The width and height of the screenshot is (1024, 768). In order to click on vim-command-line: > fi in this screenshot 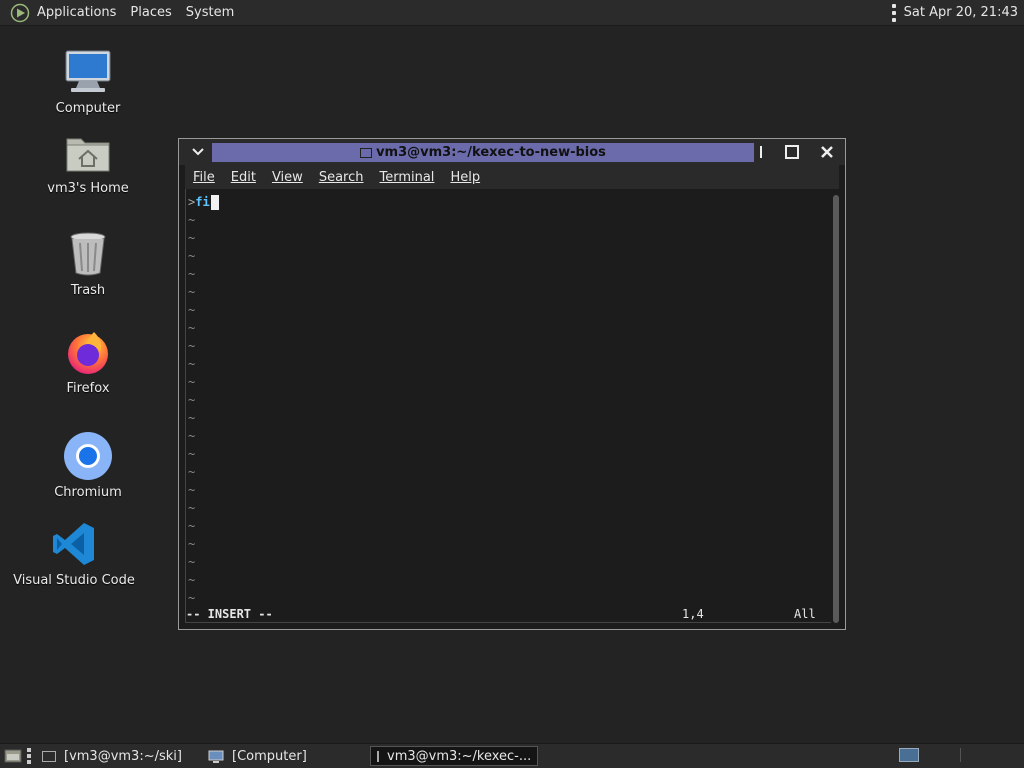, I will do `click(203, 202)`.